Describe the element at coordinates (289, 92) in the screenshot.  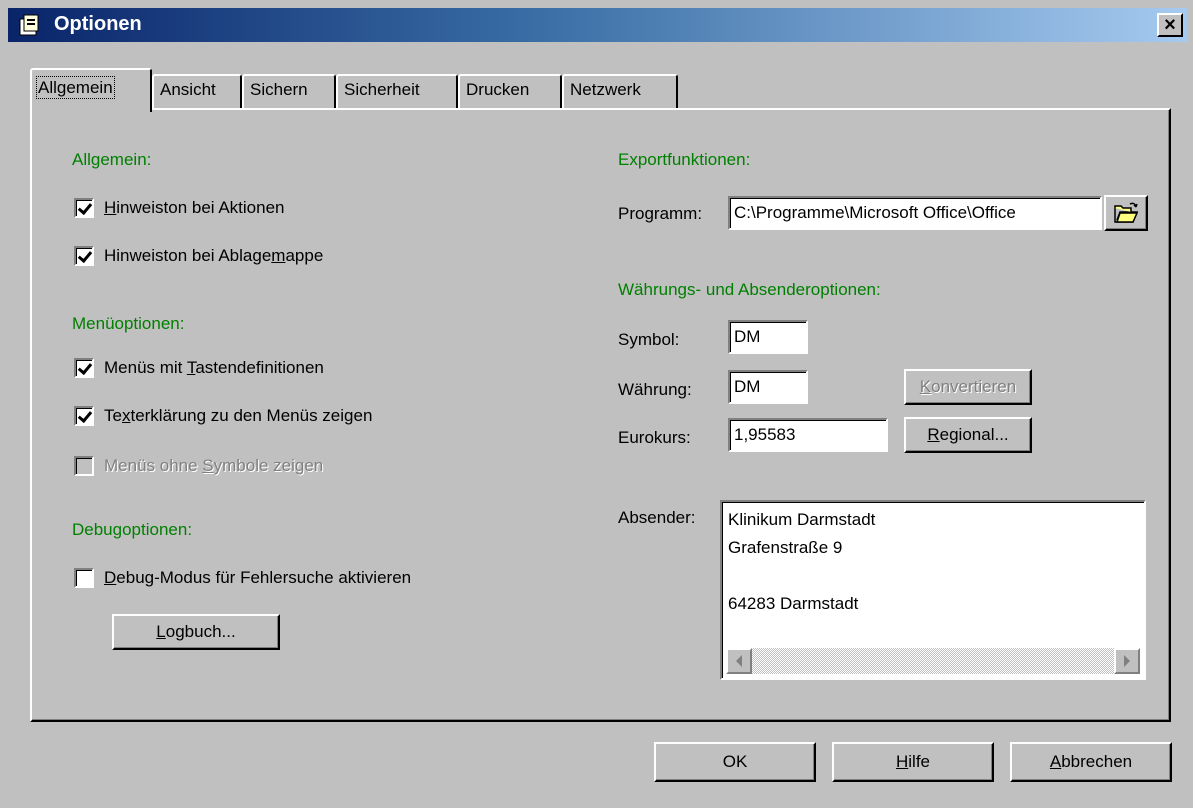
I see `tab-sichern: Sichern` at that location.